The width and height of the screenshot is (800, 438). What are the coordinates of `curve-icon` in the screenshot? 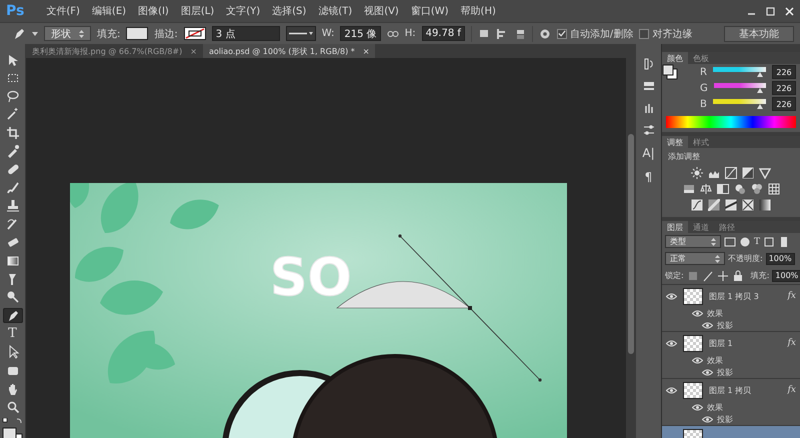 It's located at (731, 173).